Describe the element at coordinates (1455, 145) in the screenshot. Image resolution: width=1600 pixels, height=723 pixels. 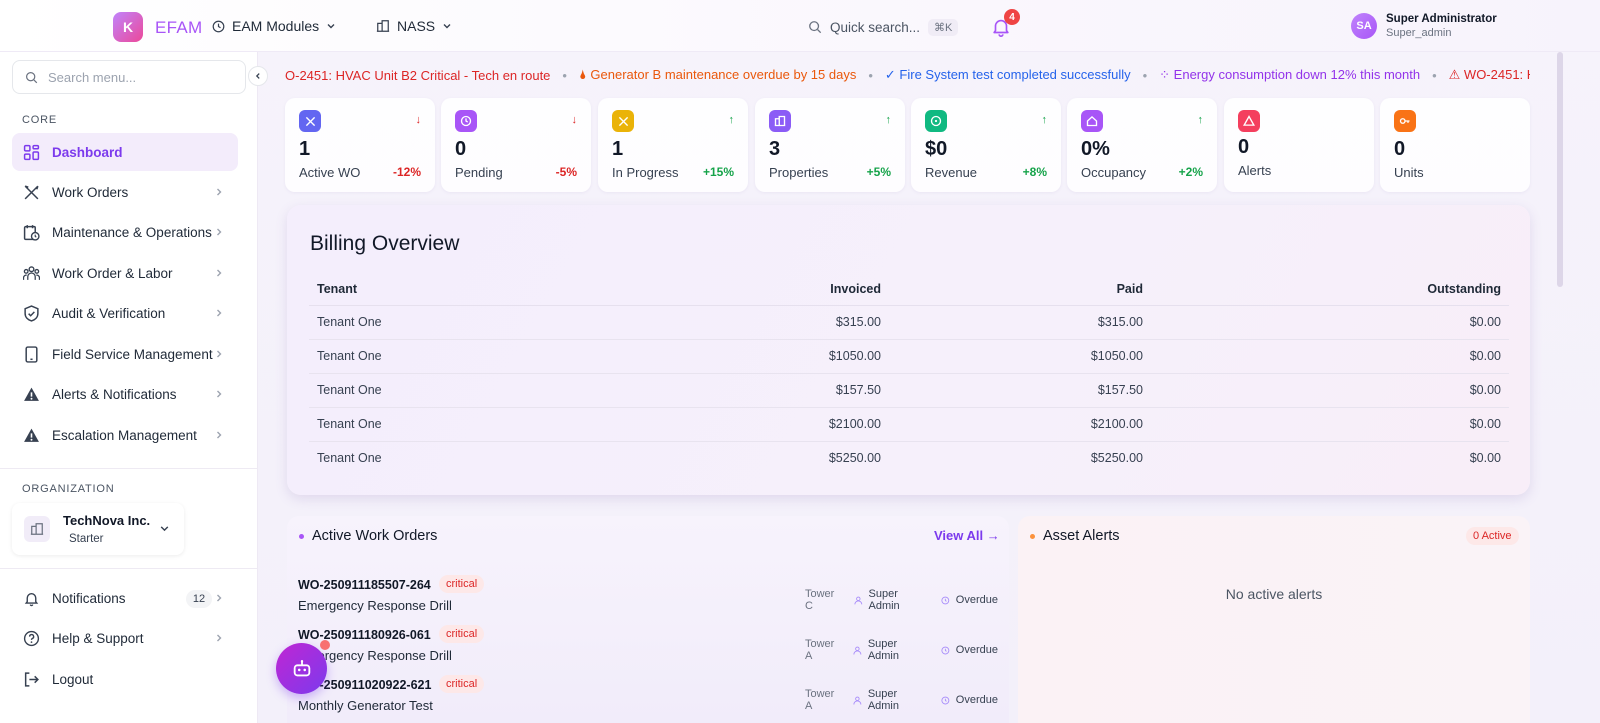
I see `kpi-card-units: 0 Units` at that location.